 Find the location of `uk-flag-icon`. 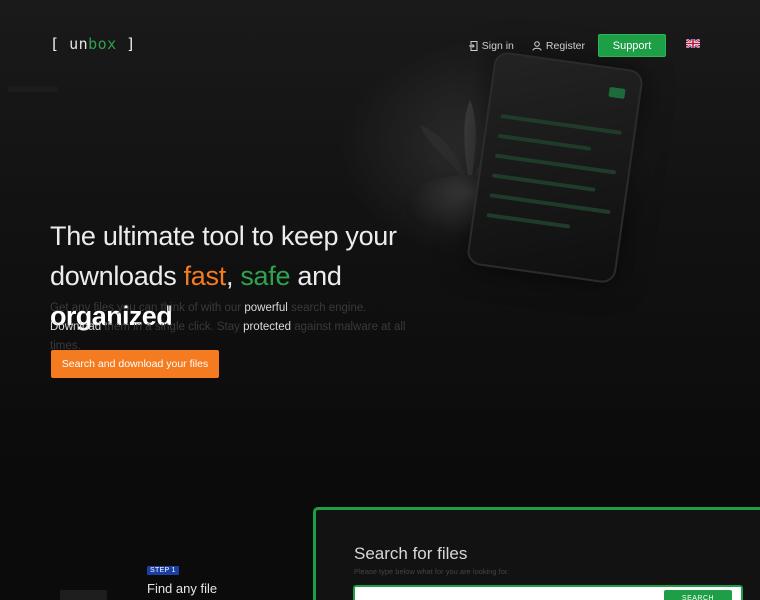

uk-flag-icon is located at coordinates (693, 43).